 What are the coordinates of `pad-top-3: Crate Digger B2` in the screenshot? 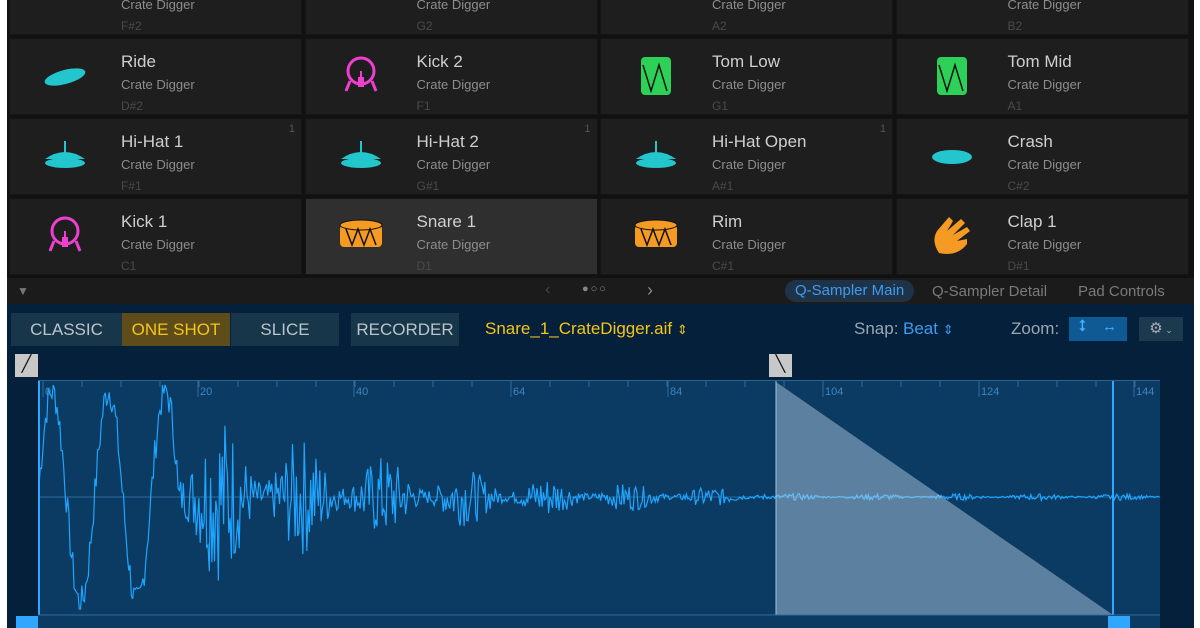 It's located at (1042, 17).